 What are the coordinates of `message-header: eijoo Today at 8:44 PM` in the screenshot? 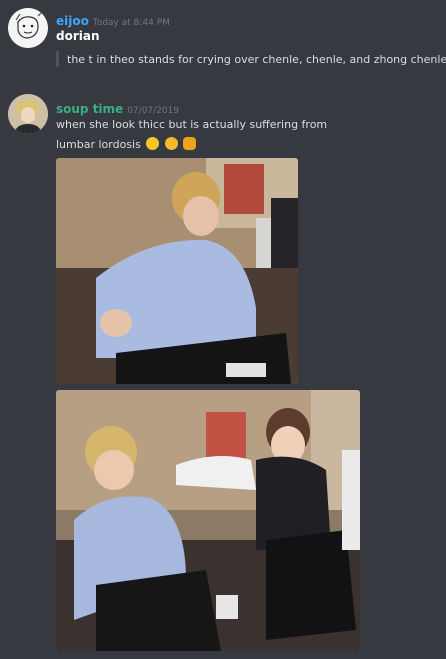 It's located at (113, 19).